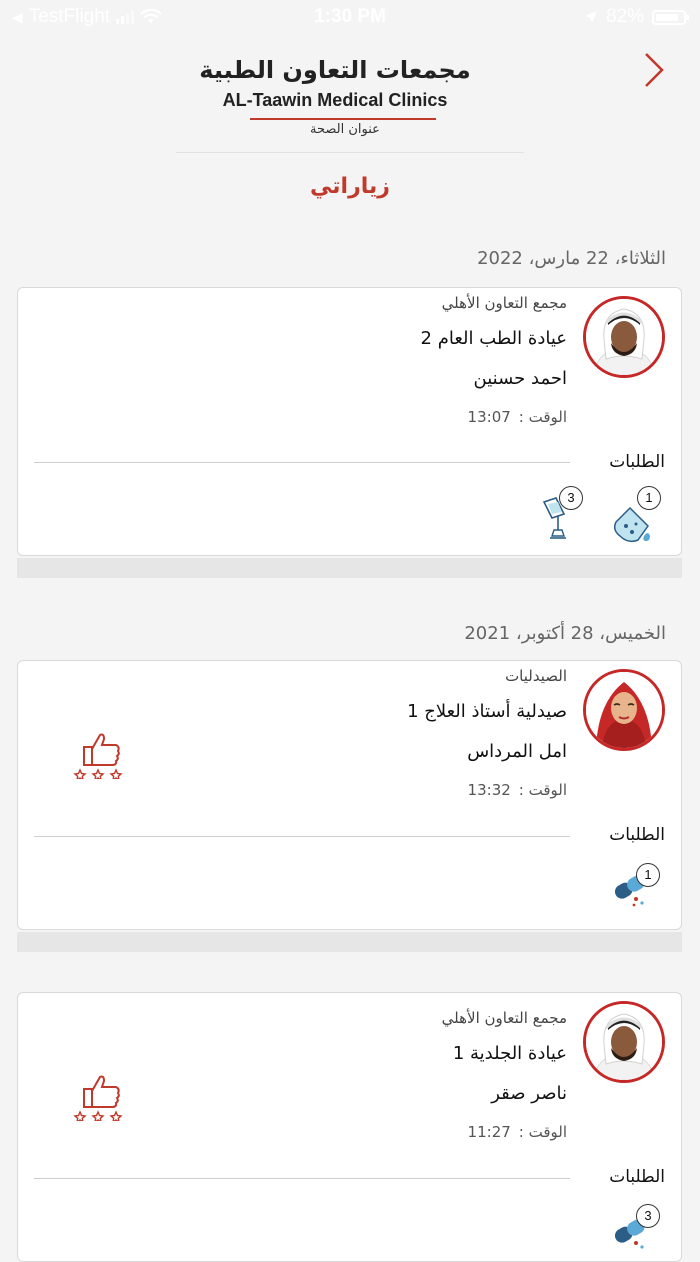 This screenshot has height=1262, width=700. What do you see at coordinates (493, 338) in the screenshot?
I see `clinic-name: عيادة الطب العام 2` at bounding box center [493, 338].